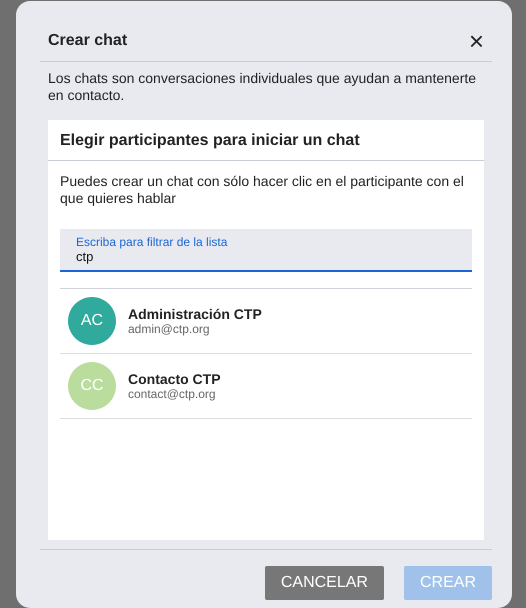 This screenshot has height=608, width=526. What do you see at coordinates (263, 87) in the screenshot?
I see `dialog-description: Los chats son conversaciones individuales que ayudan a mantenerte en contacto.` at bounding box center [263, 87].